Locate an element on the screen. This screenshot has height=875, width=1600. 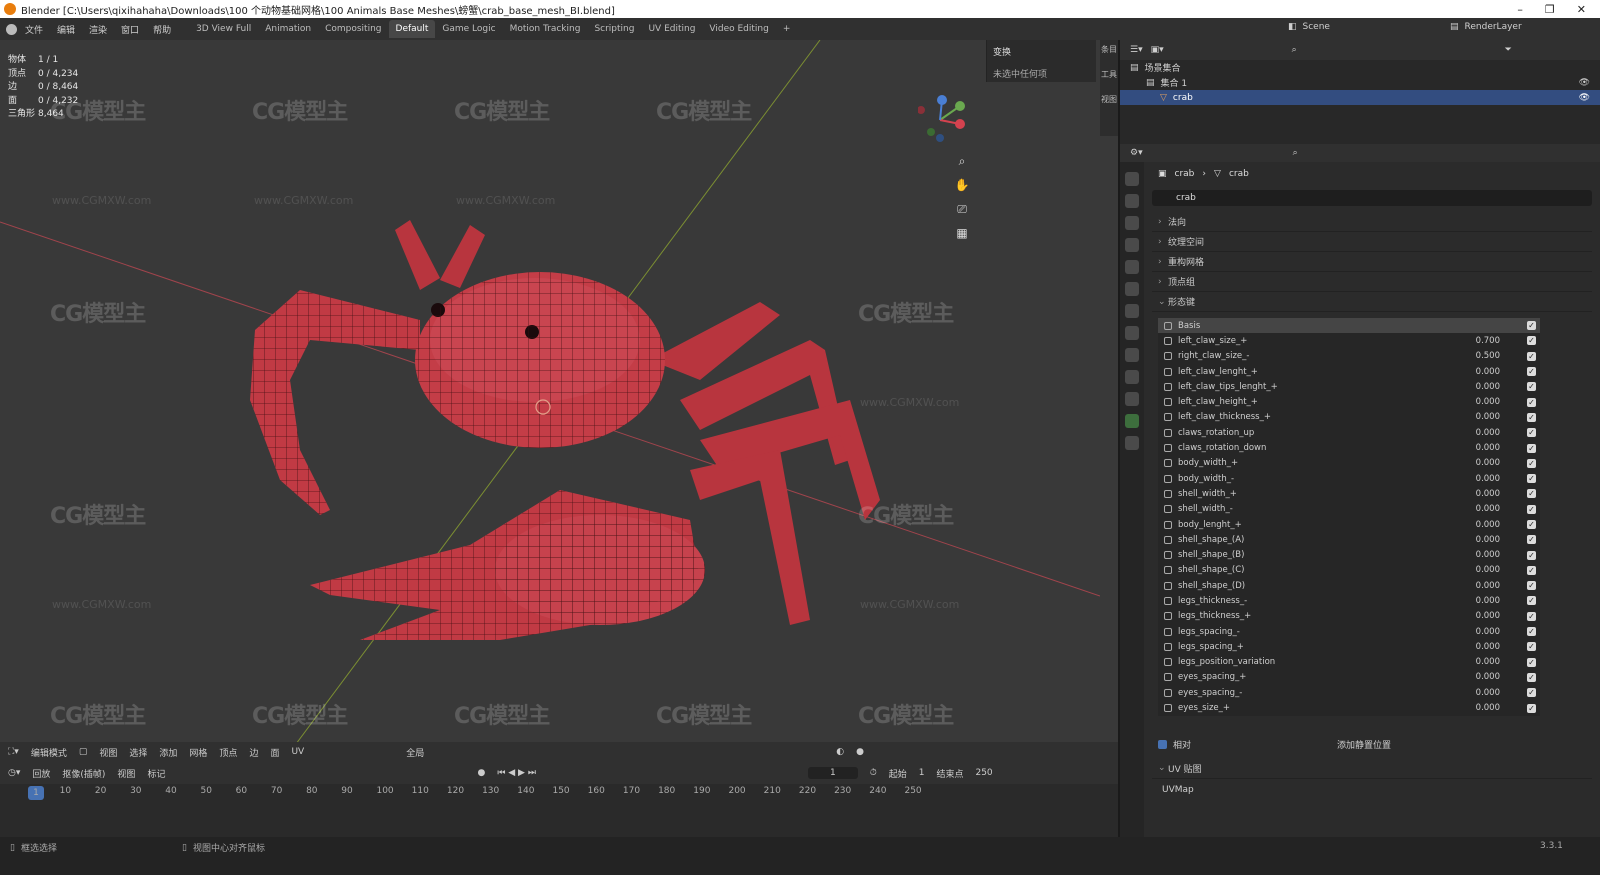
shape-key-row: shell_shape_(C) 0.000 ✓ is located at coordinates (1349, 570).